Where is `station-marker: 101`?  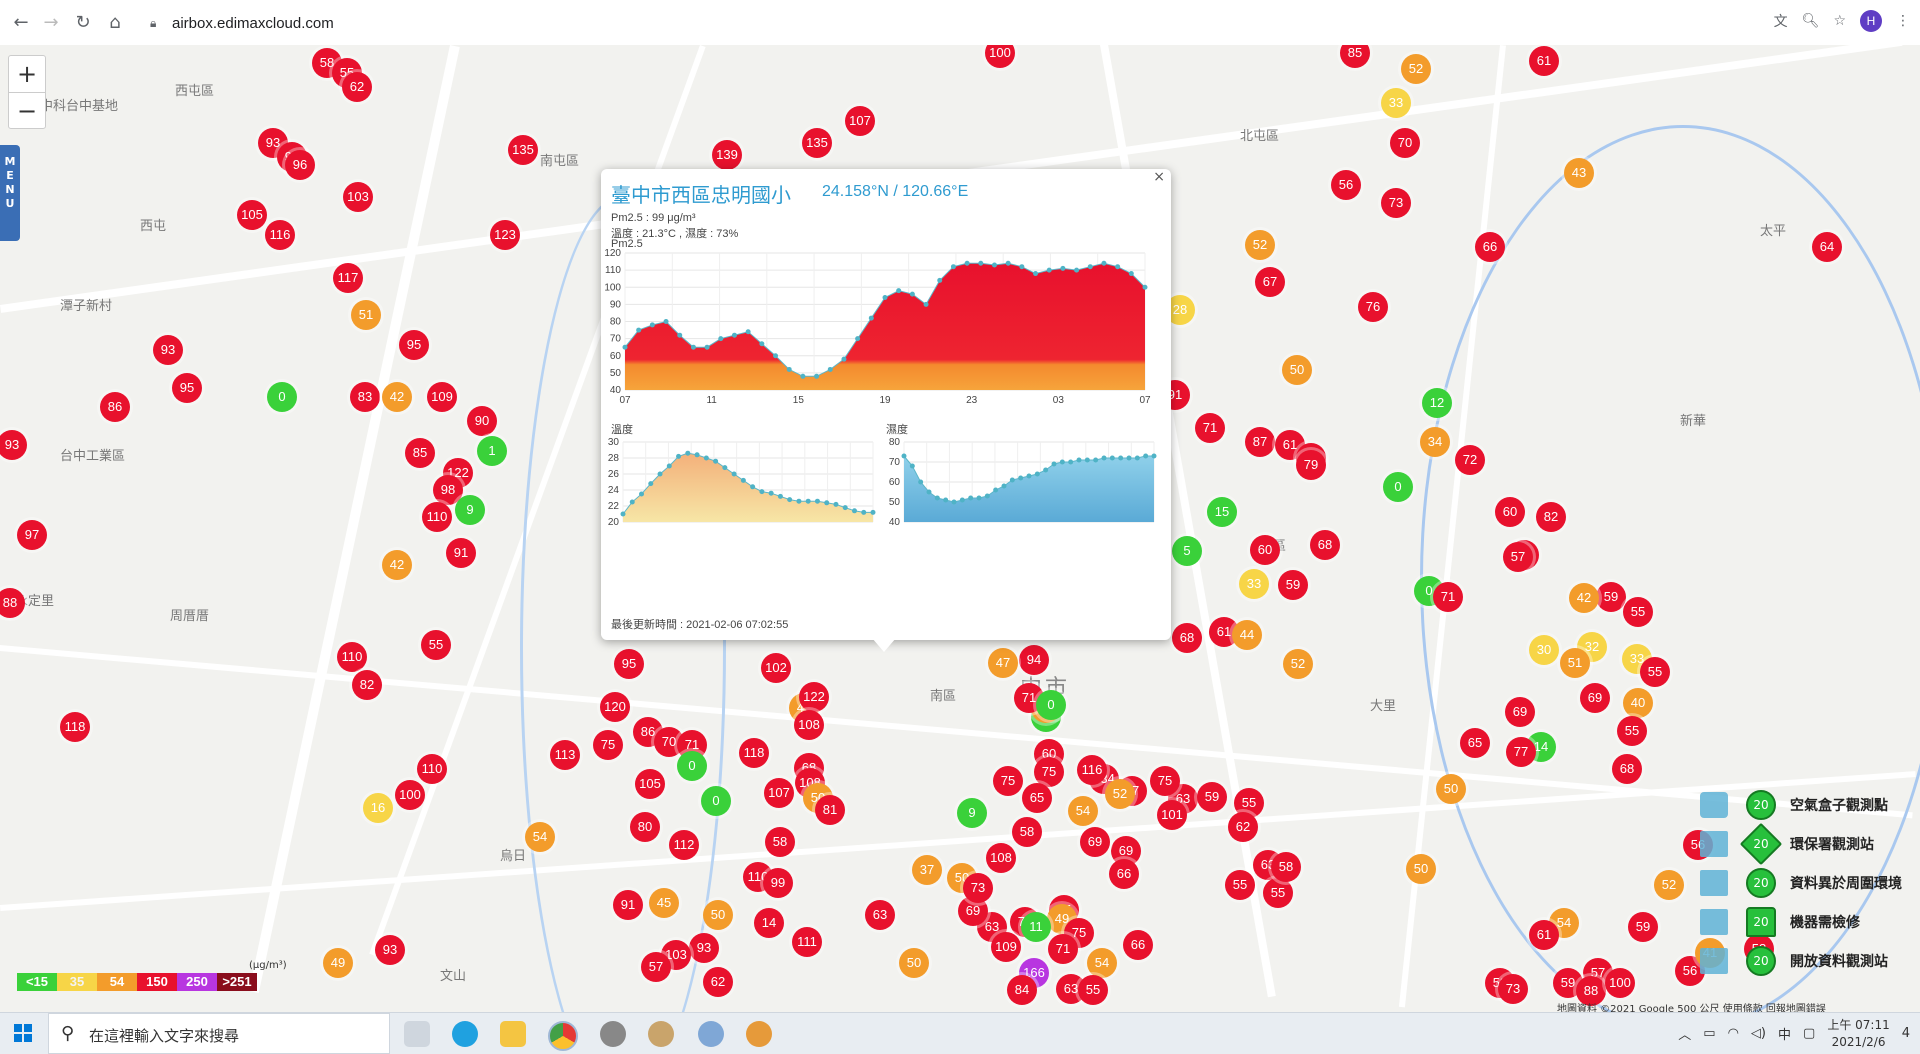 station-marker: 101 is located at coordinates (1172, 815).